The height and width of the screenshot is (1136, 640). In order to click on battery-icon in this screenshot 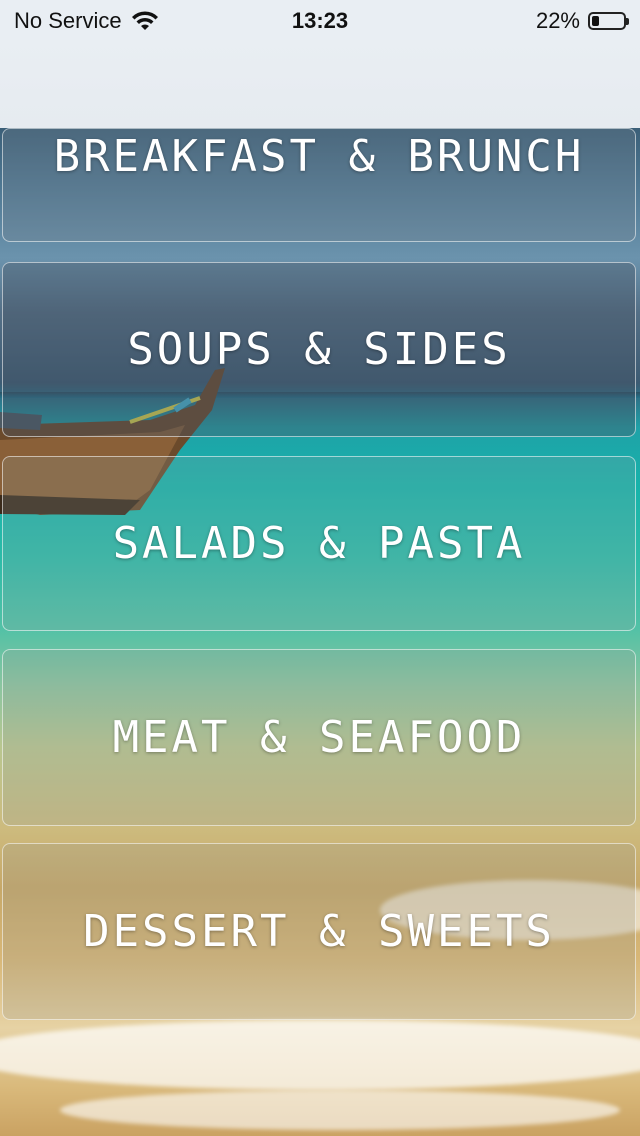, I will do `click(608, 21)`.